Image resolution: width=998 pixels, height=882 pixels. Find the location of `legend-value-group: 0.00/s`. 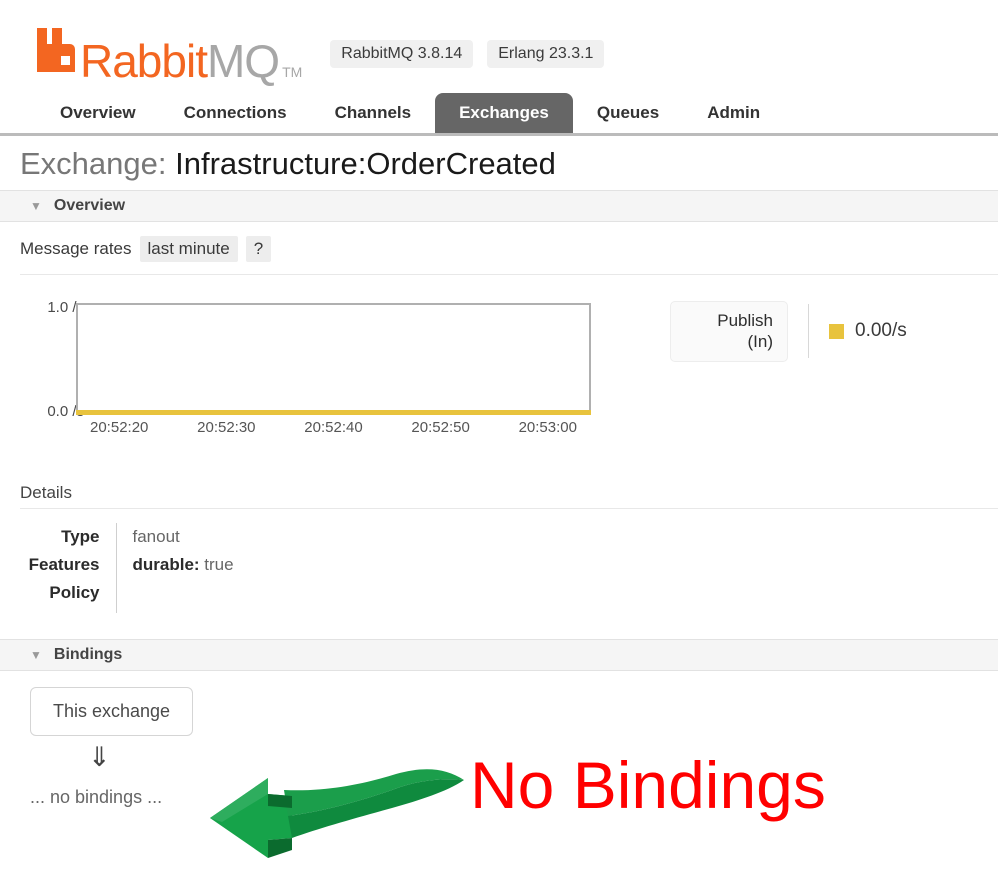

legend-value-group: 0.00/s is located at coordinates (868, 331).